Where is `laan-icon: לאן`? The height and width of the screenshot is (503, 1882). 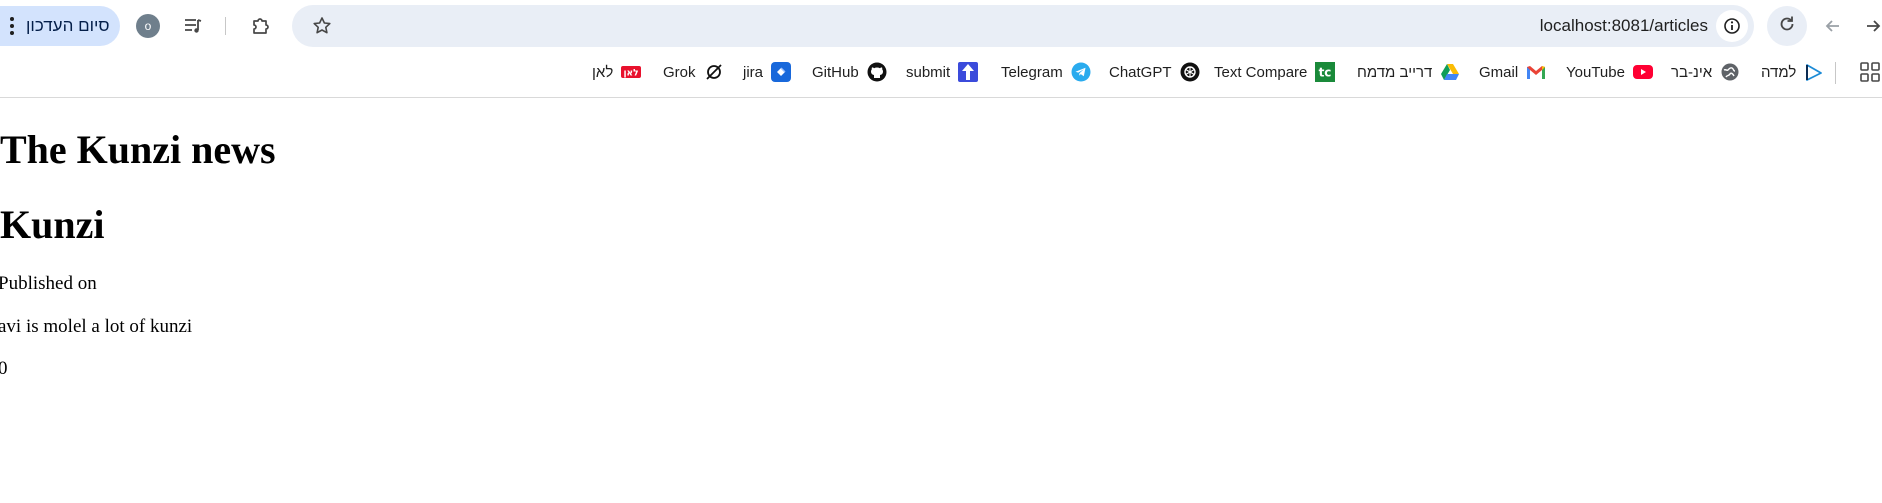
laan-icon: לאן is located at coordinates (631, 72).